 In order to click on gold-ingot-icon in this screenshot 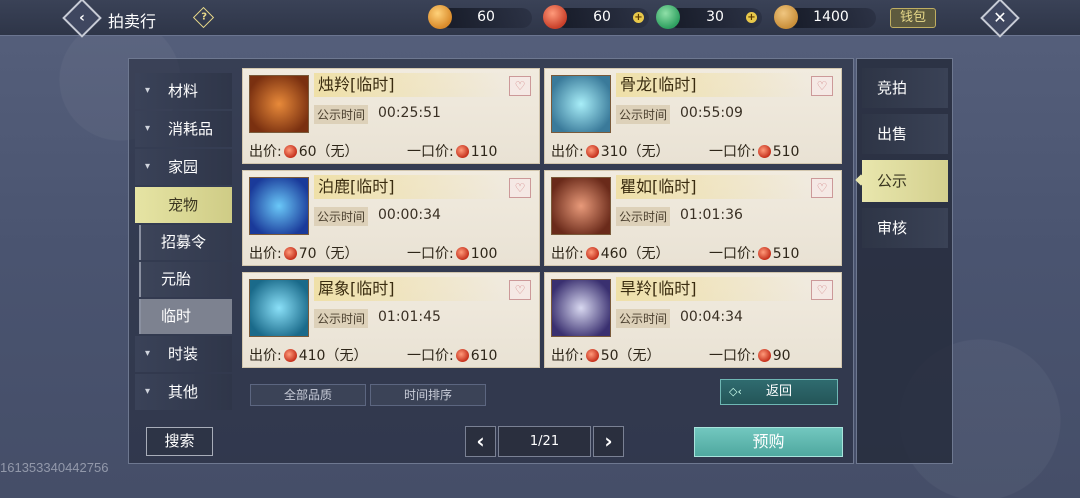, I will do `click(440, 17)`.